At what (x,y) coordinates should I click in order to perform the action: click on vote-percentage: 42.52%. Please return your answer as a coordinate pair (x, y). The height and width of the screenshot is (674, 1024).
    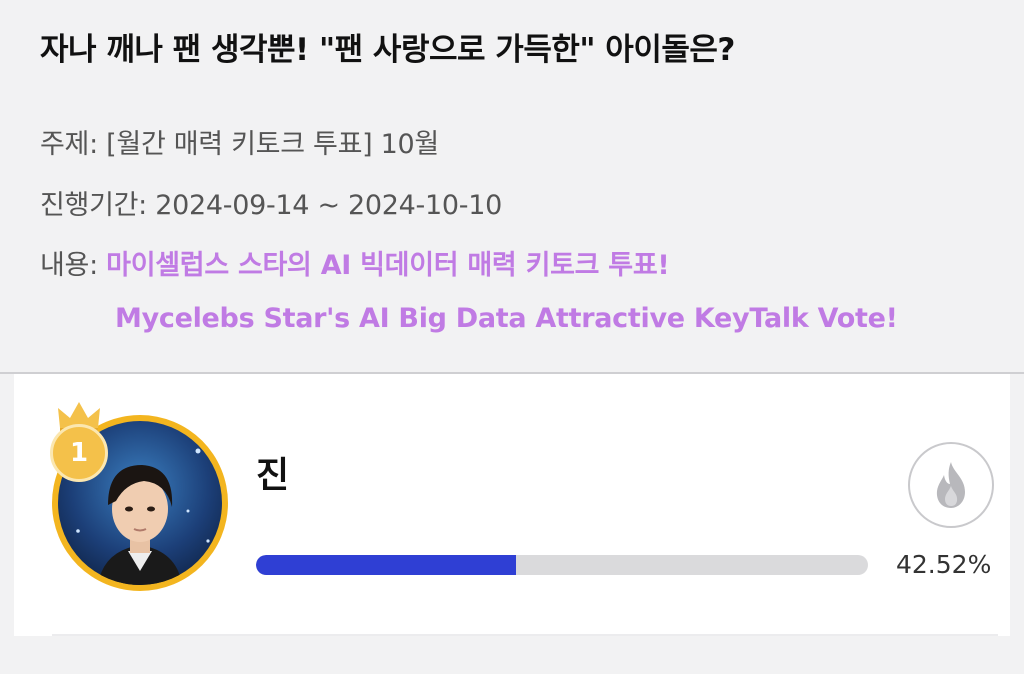
    Looking at the image, I should click on (944, 564).